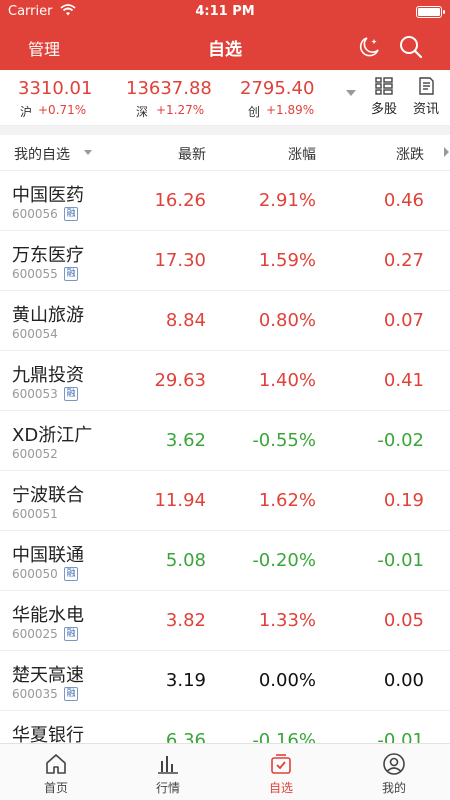  What do you see at coordinates (48, 375) in the screenshot?
I see `stock-name: 九鼎投资` at bounding box center [48, 375].